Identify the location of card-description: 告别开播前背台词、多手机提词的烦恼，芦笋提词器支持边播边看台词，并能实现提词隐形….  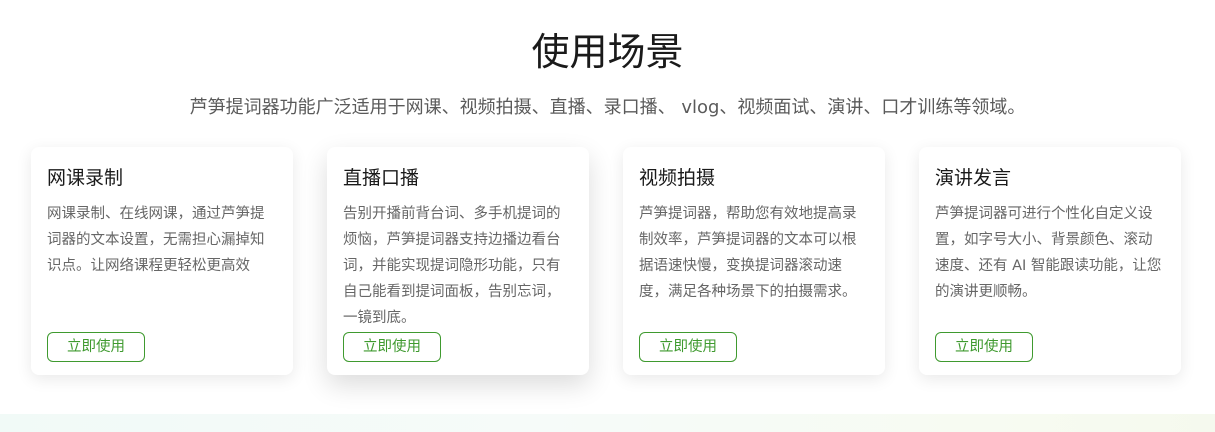
(452, 266).